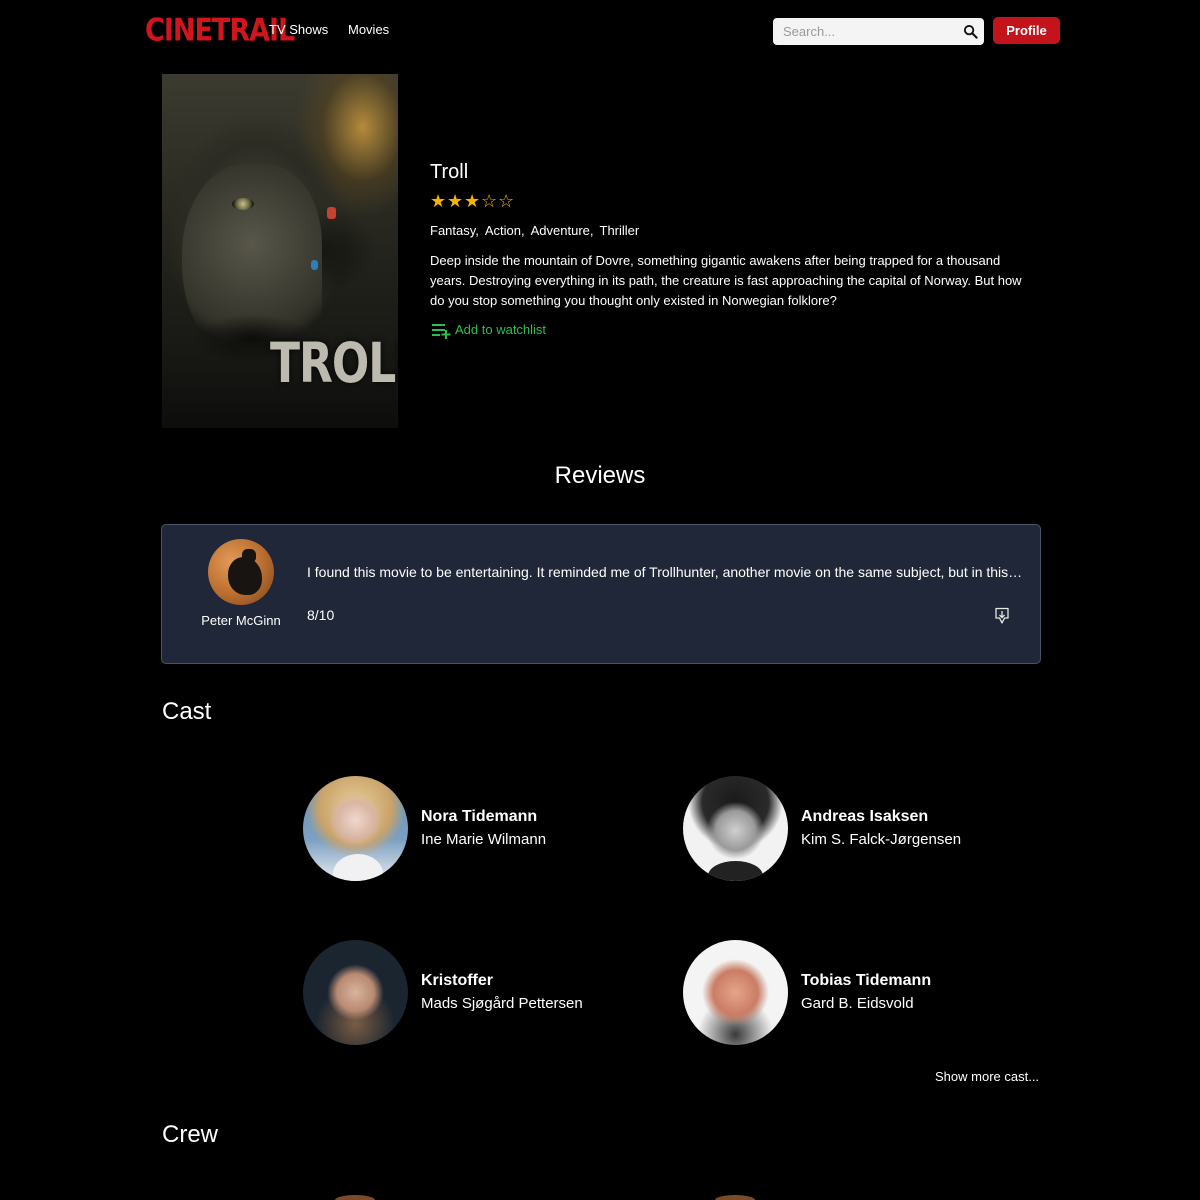 The width and height of the screenshot is (1200, 1200). Describe the element at coordinates (881, 839) in the screenshot. I see `cast-actor-name: Kim S. Falck-Jørgensen` at that location.